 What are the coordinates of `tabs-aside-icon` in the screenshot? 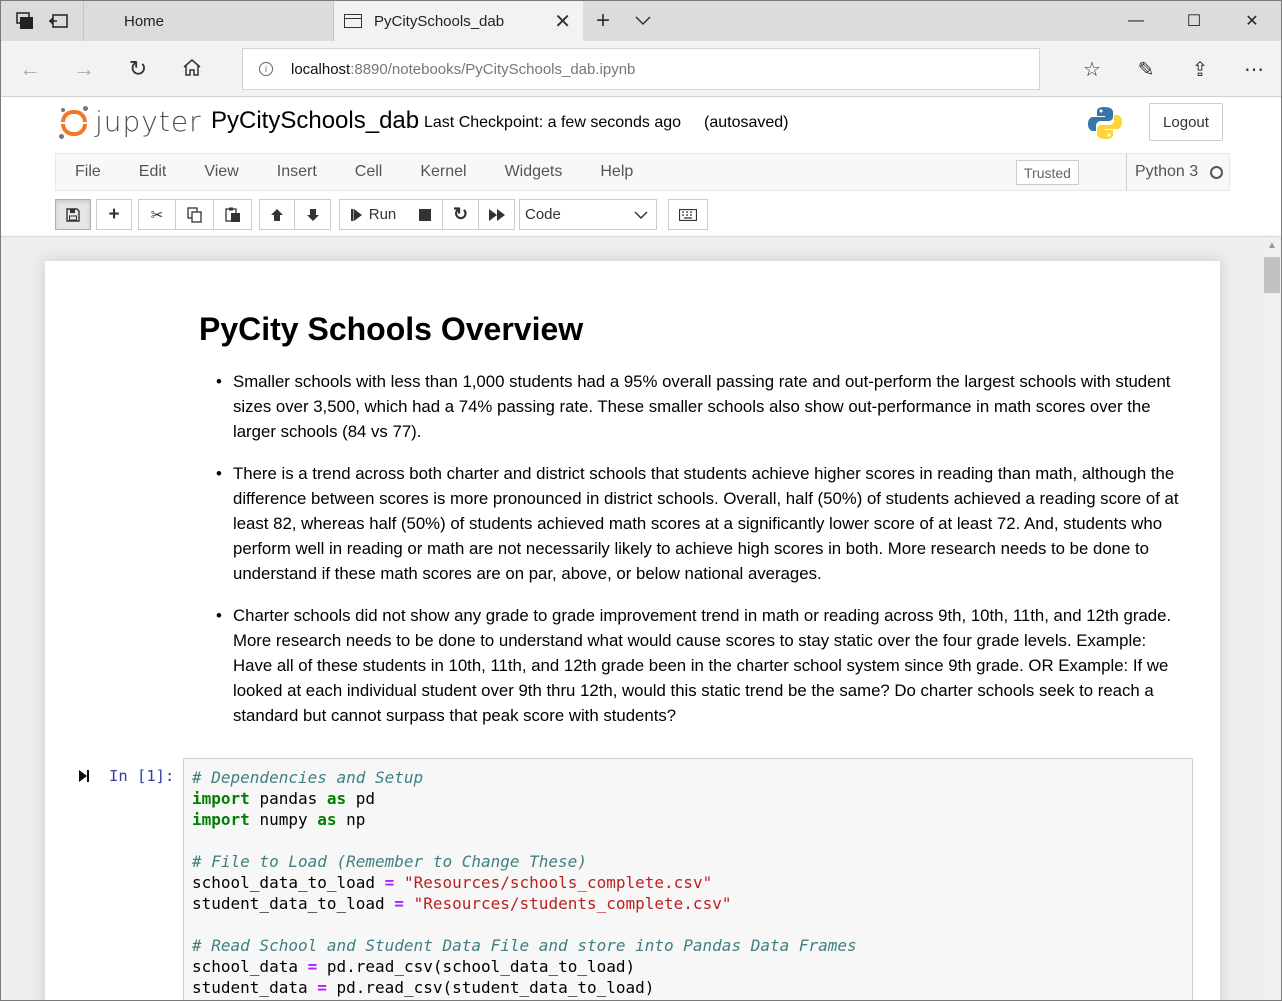 It's located at (58, 21).